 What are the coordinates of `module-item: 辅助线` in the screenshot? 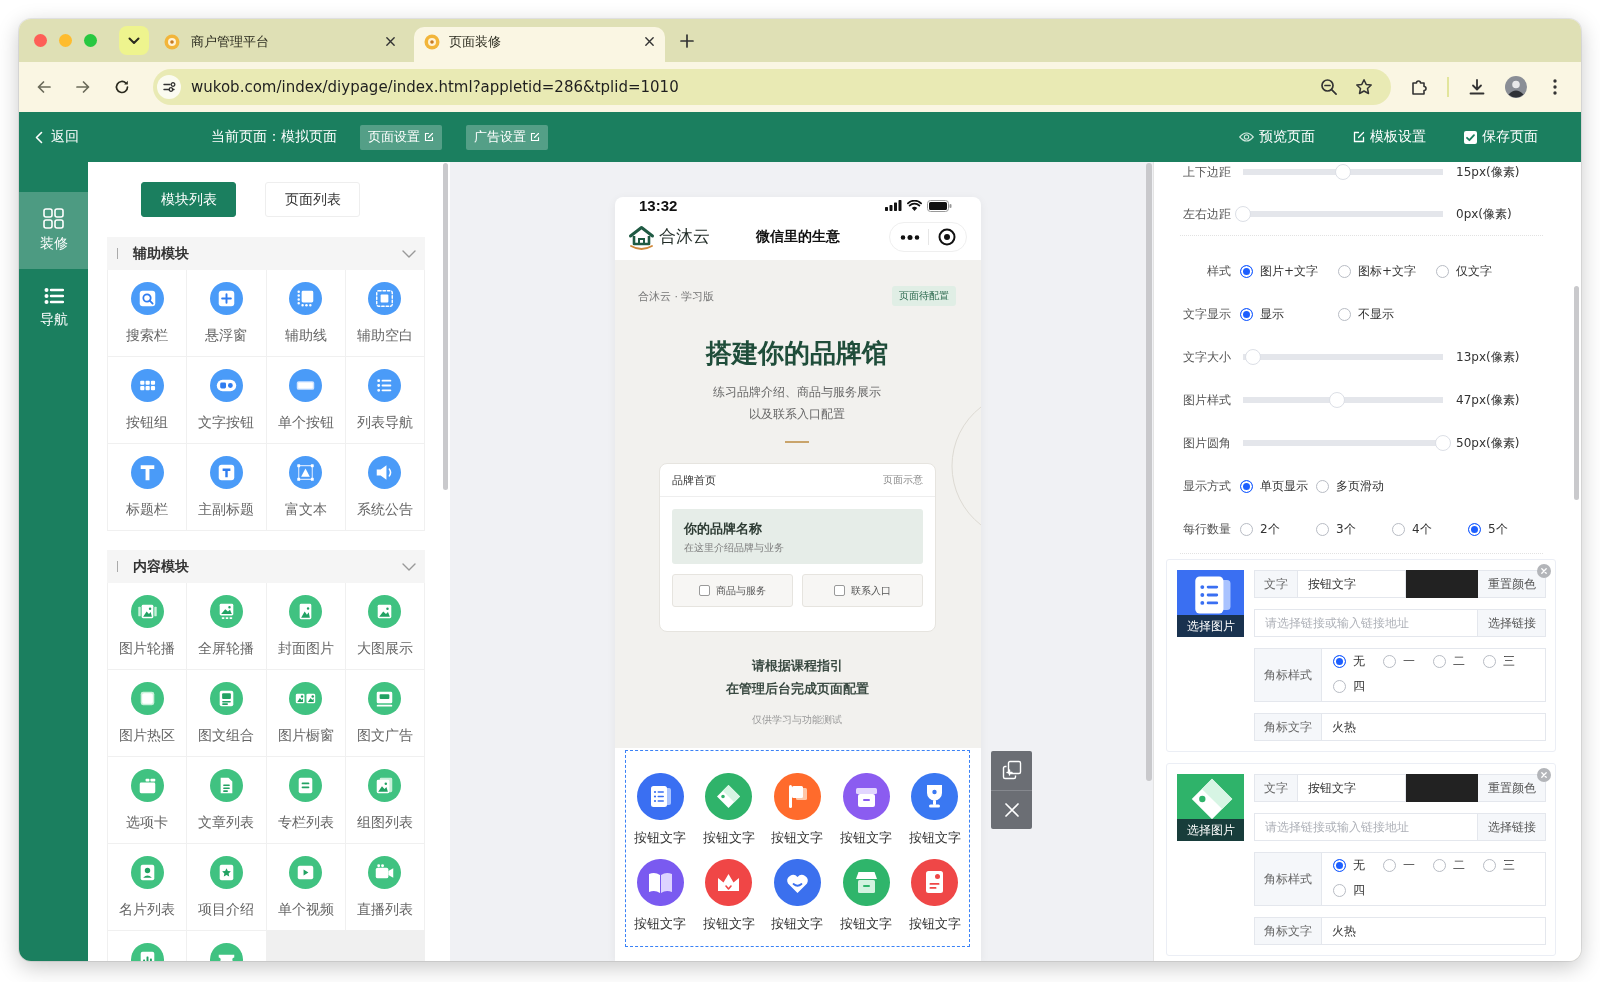 It's located at (305, 313).